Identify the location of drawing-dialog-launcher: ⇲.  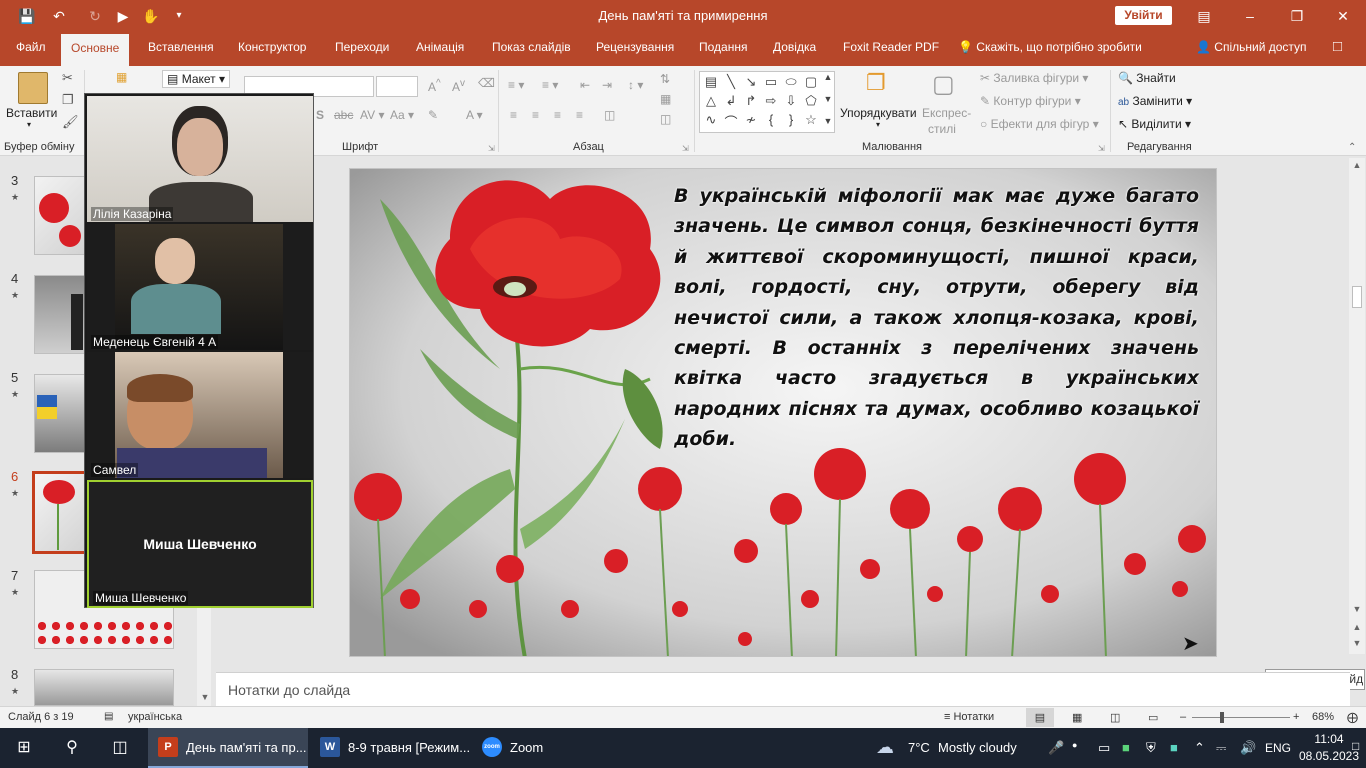
(1101, 148).